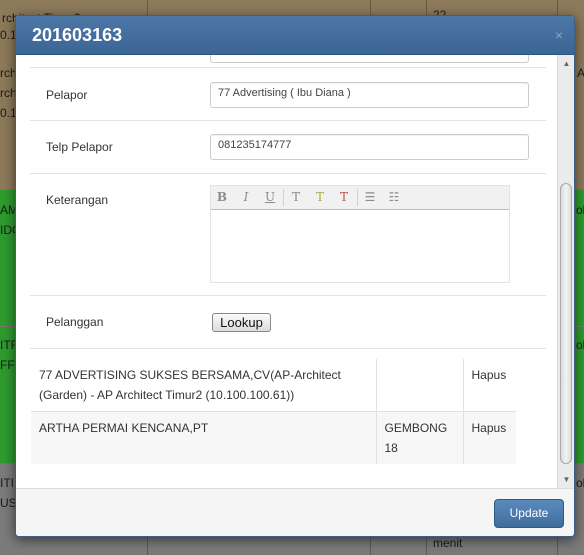 The width and height of the screenshot is (584, 555). I want to click on pelapor-input: 77 Advertising ( Ibu Diana ), so click(369, 95).